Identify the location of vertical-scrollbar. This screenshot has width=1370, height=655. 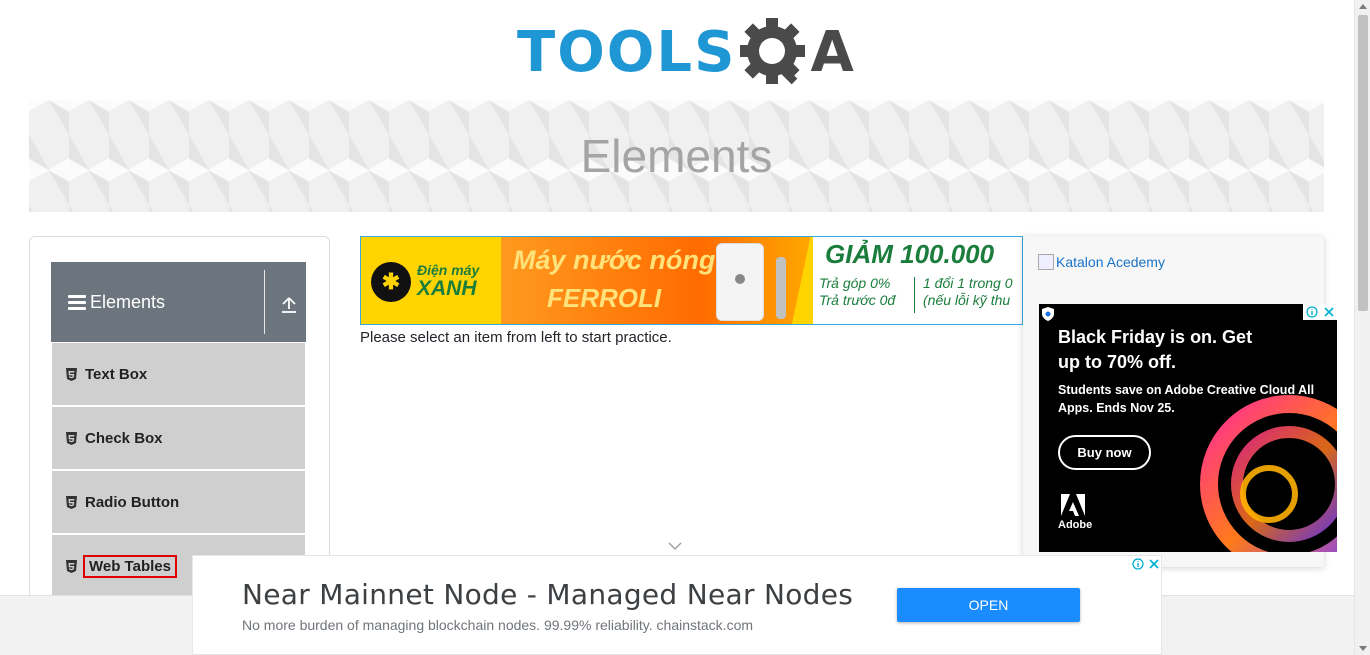
(1362, 327).